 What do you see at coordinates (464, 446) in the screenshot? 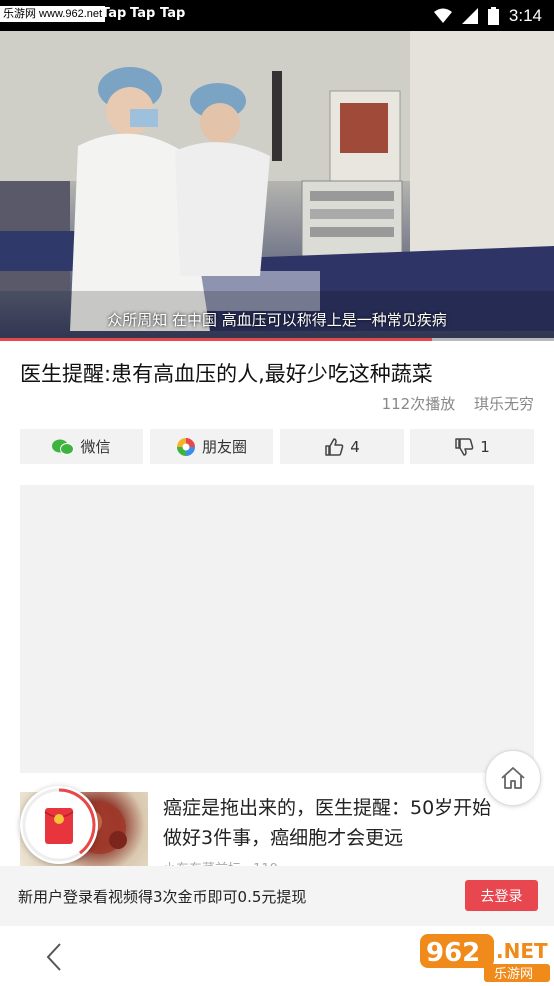
I see `thumbs-down-icon` at bounding box center [464, 446].